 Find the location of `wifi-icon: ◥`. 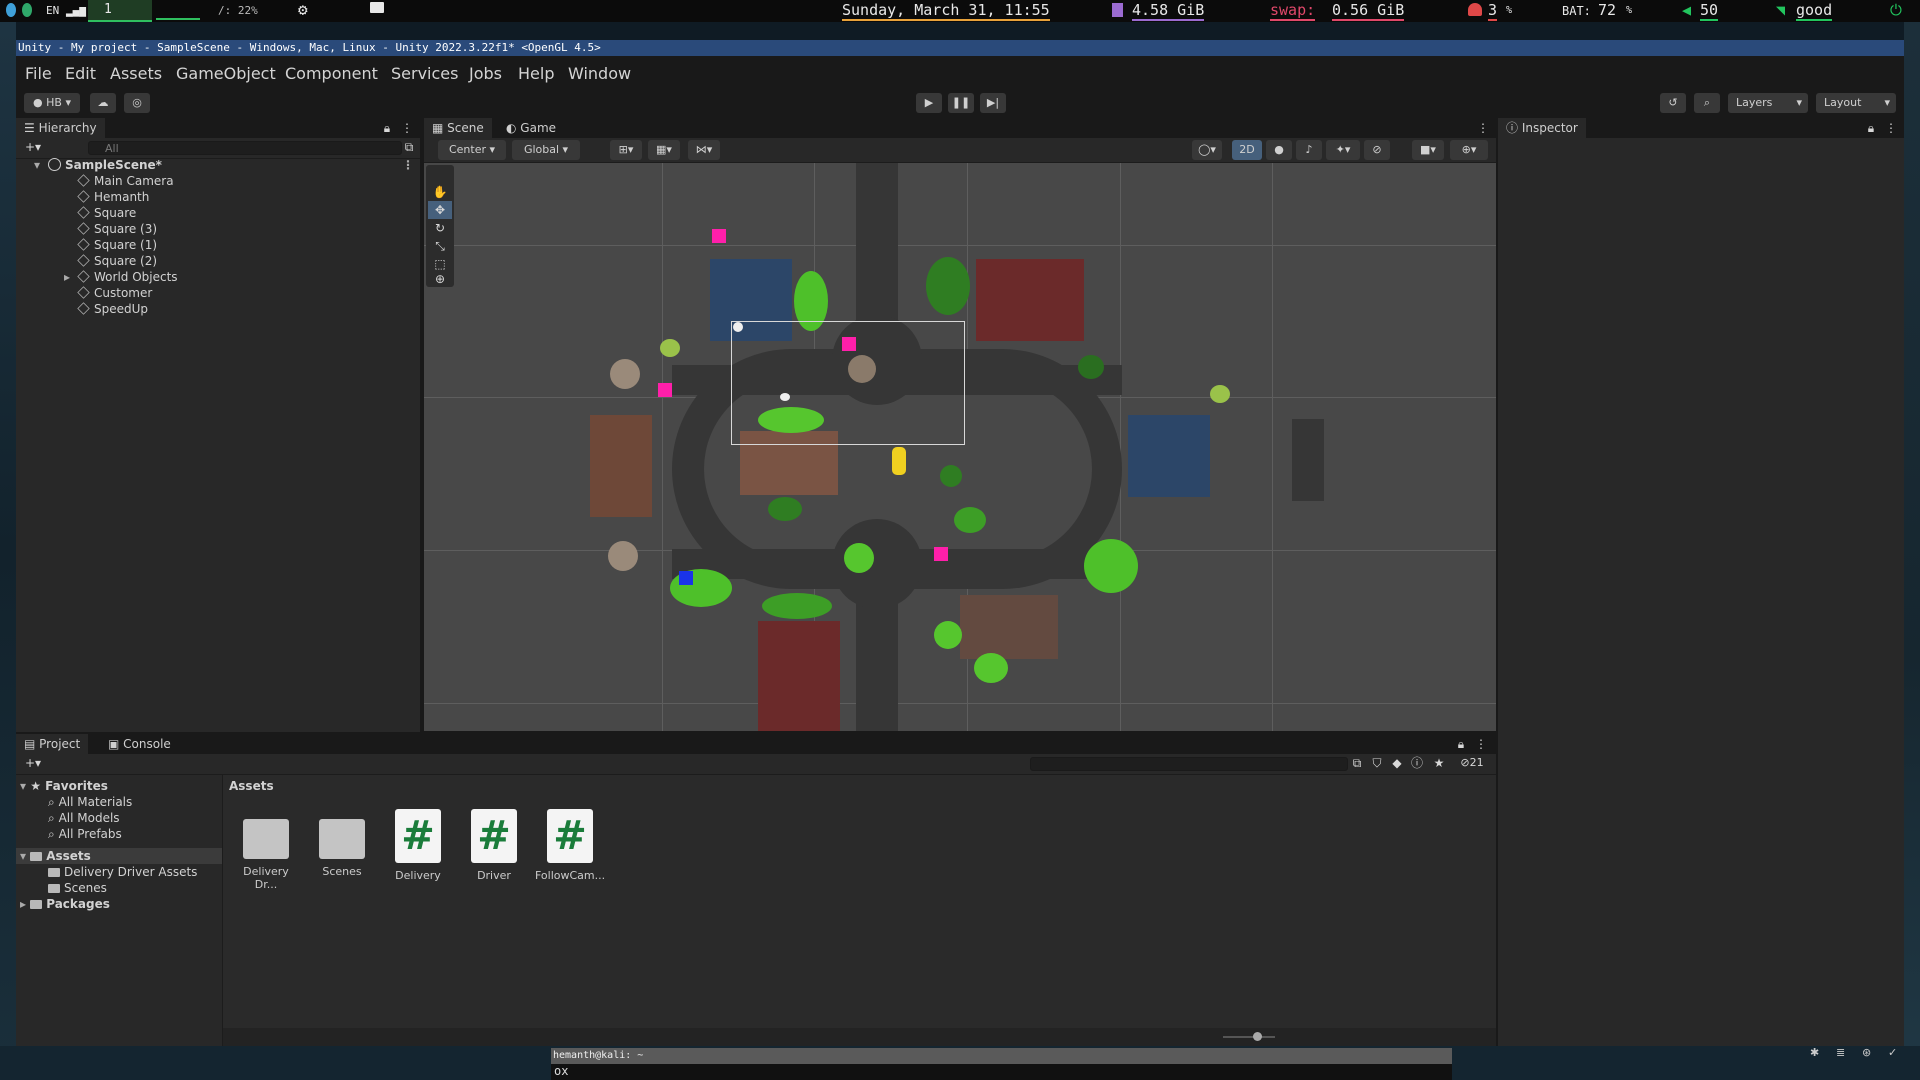

wifi-icon: ◥ is located at coordinates (1780, 10).